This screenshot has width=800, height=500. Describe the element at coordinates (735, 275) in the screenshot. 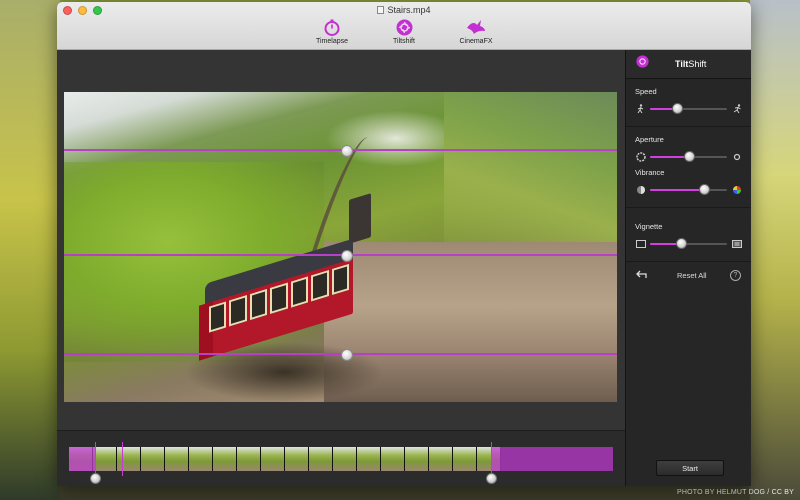

I see `help-icon: ?` at that location.